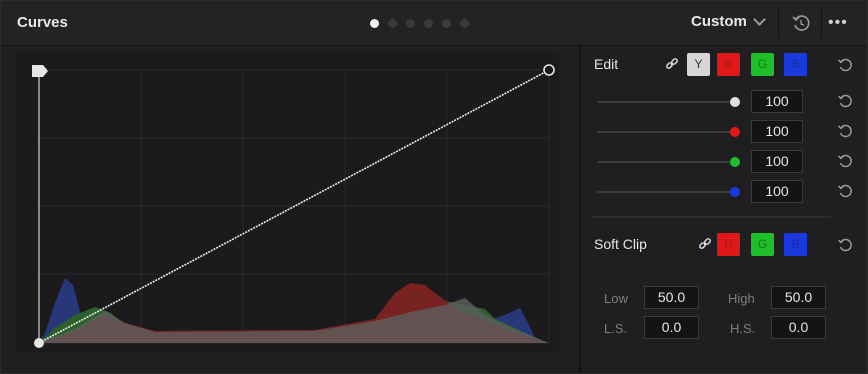 Image resolution: width=868 pixels, height=374 pixels. I want to click on y-slider-knob, so click(735, 102).